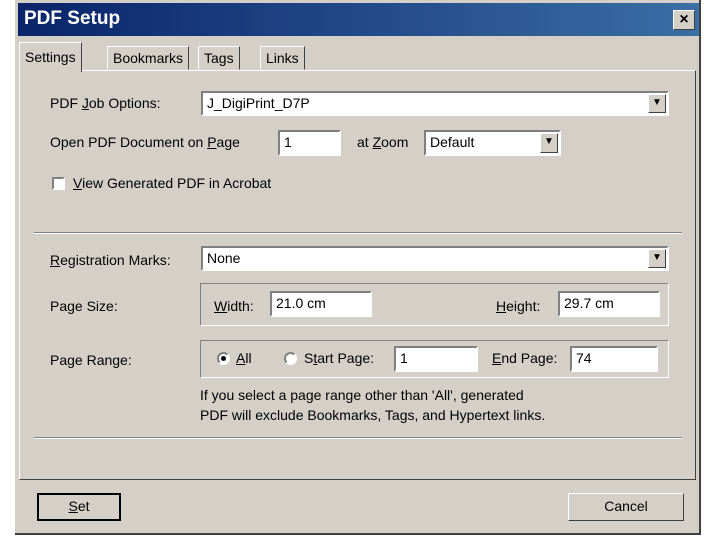 The height and width of the screenshot is (537, 704). I want to click on dialog-title: PDF Setup, so click(72, 18).